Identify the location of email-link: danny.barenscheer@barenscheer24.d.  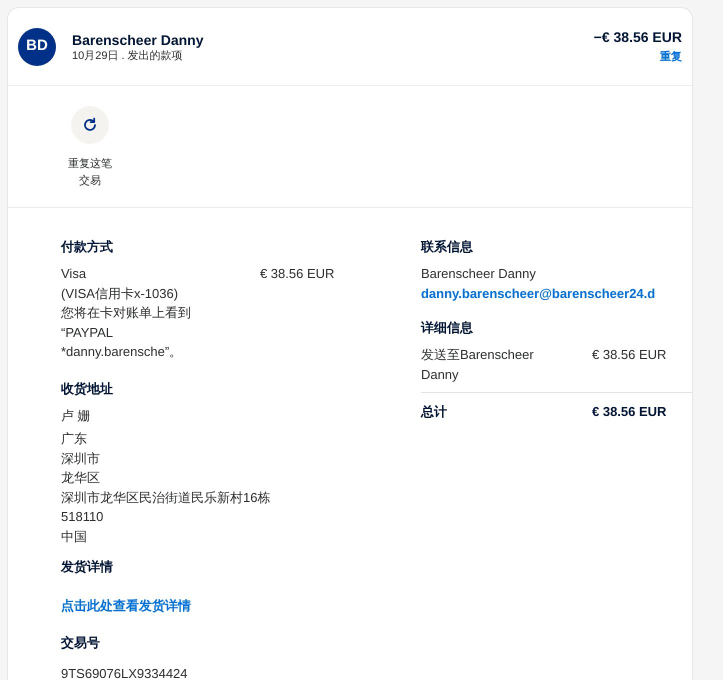
(538, 293).